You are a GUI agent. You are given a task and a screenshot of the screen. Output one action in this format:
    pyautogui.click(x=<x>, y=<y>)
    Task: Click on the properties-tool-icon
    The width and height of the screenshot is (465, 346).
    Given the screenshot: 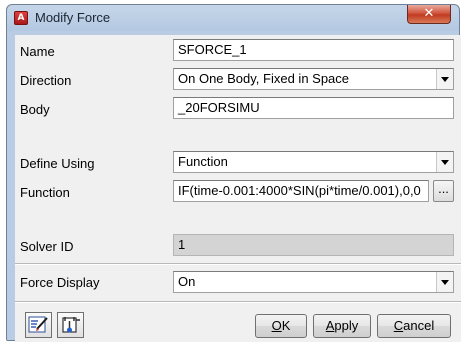 What is the action you would take?
    pyautogui.click(x=71, y=325)
    